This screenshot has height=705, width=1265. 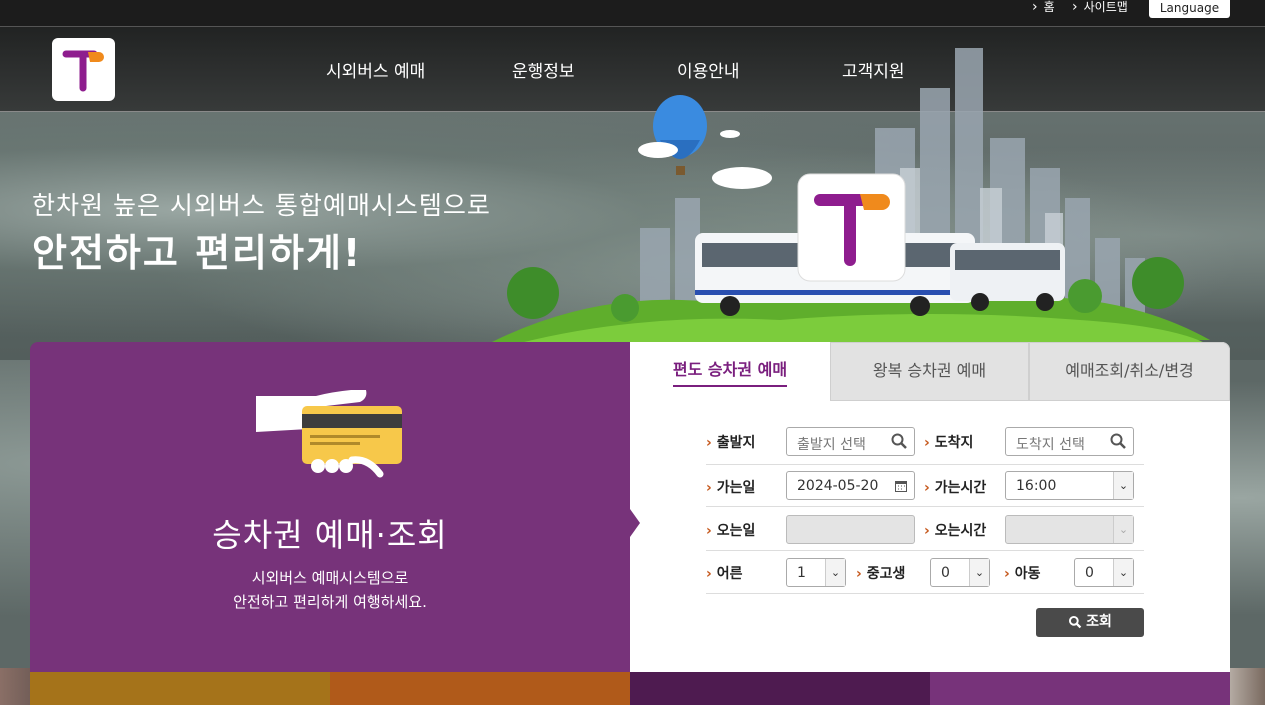 I want to click on go-date-input: 2024-05-20, so click(x=850, y=485).